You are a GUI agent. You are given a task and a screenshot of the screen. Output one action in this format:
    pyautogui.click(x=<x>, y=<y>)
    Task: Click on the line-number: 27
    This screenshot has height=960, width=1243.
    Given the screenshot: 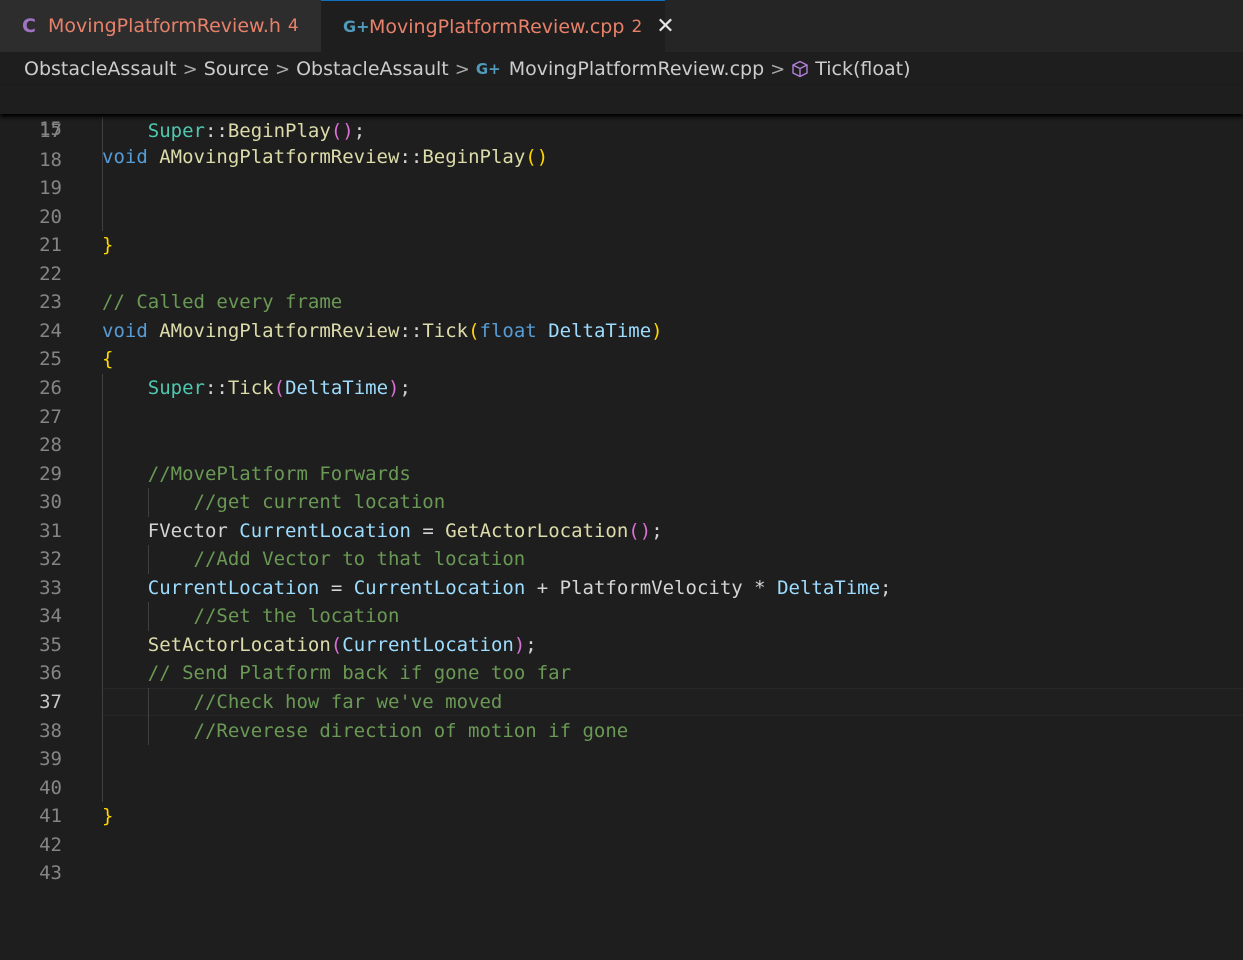 What is the action you would take?
    pyautogui.click(x=50, y=416)
    